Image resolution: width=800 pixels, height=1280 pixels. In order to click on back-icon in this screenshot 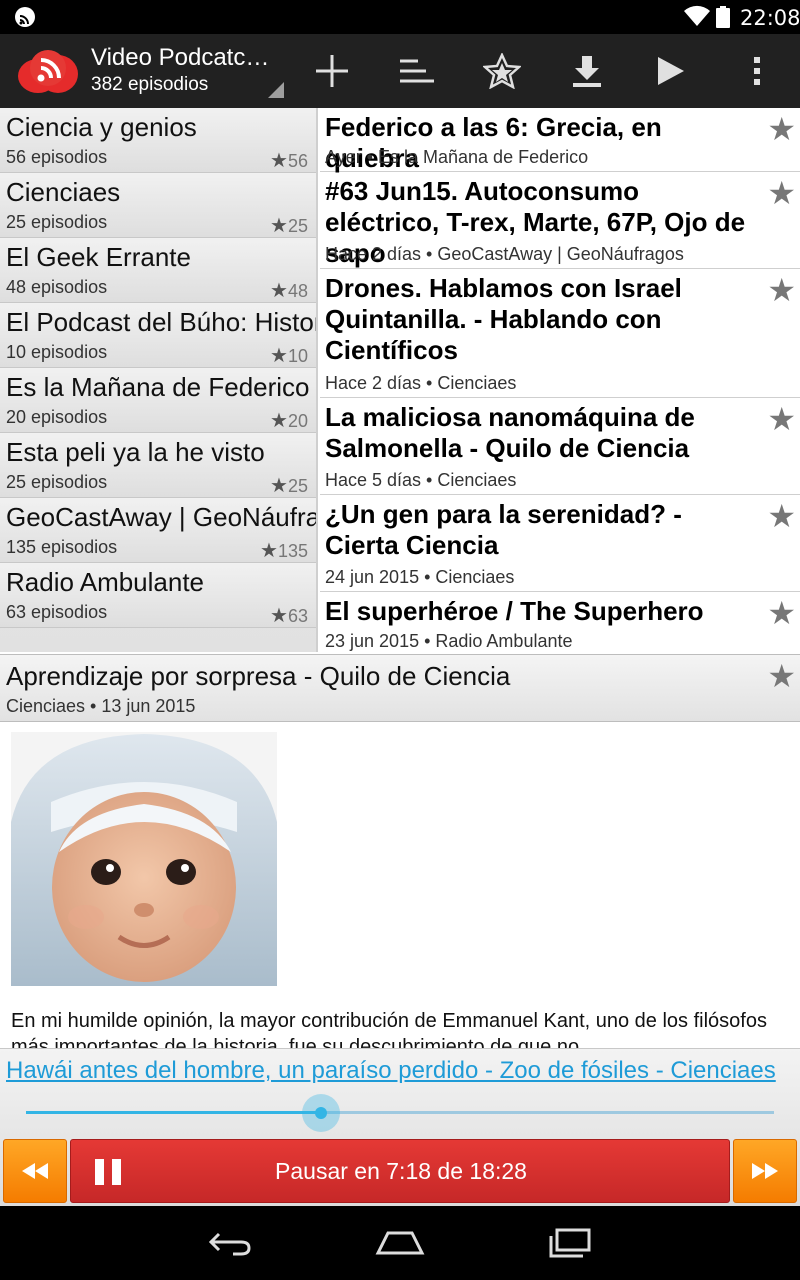, I will do `click(229, 1244)`.